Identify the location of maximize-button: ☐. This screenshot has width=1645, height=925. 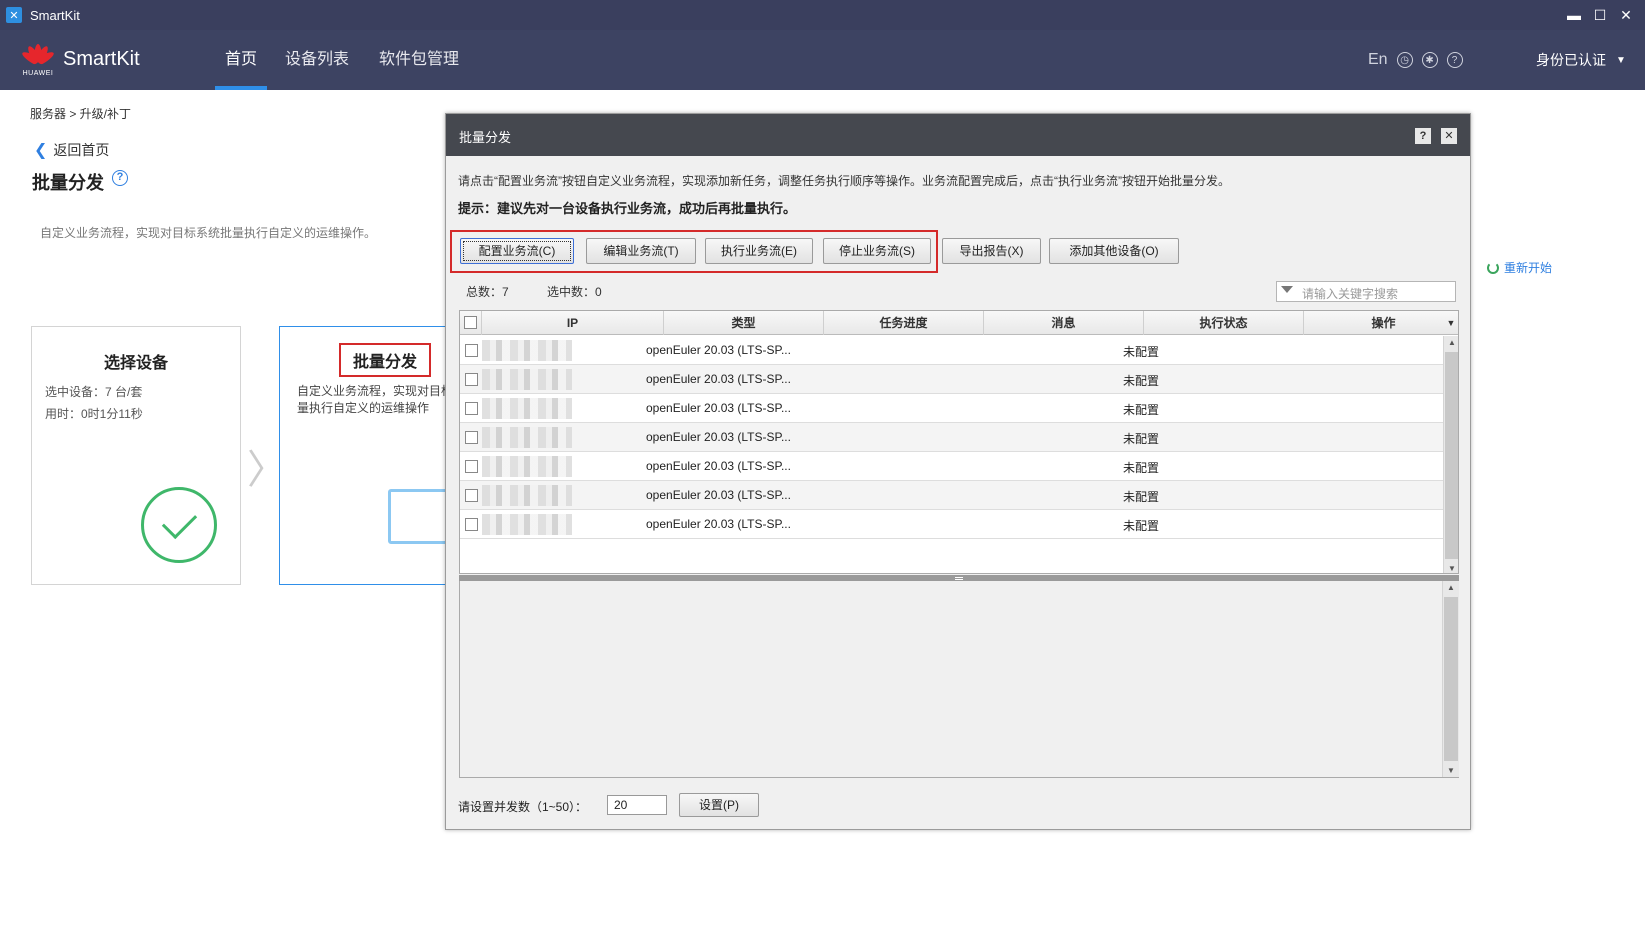
(1600, 15).